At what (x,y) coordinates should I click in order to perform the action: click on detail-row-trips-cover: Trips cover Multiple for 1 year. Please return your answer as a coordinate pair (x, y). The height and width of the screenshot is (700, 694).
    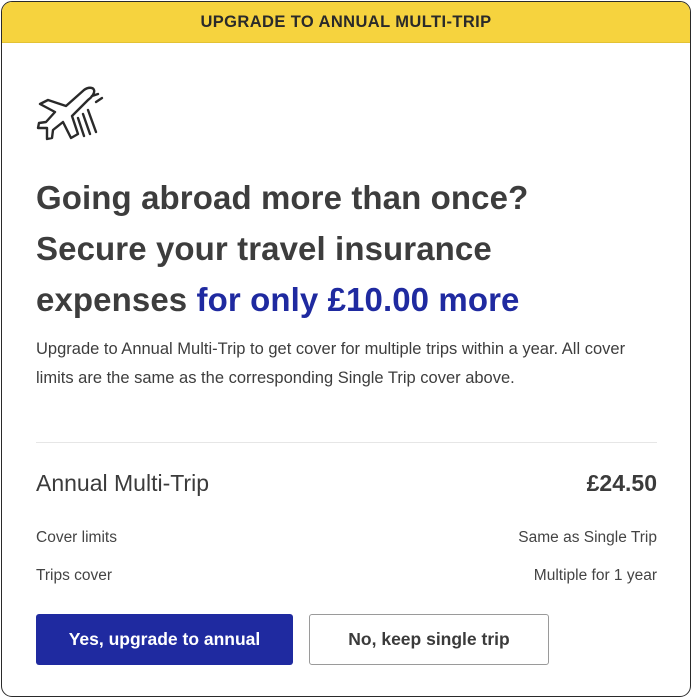
    Looking at the image, I should click on (346, 576).